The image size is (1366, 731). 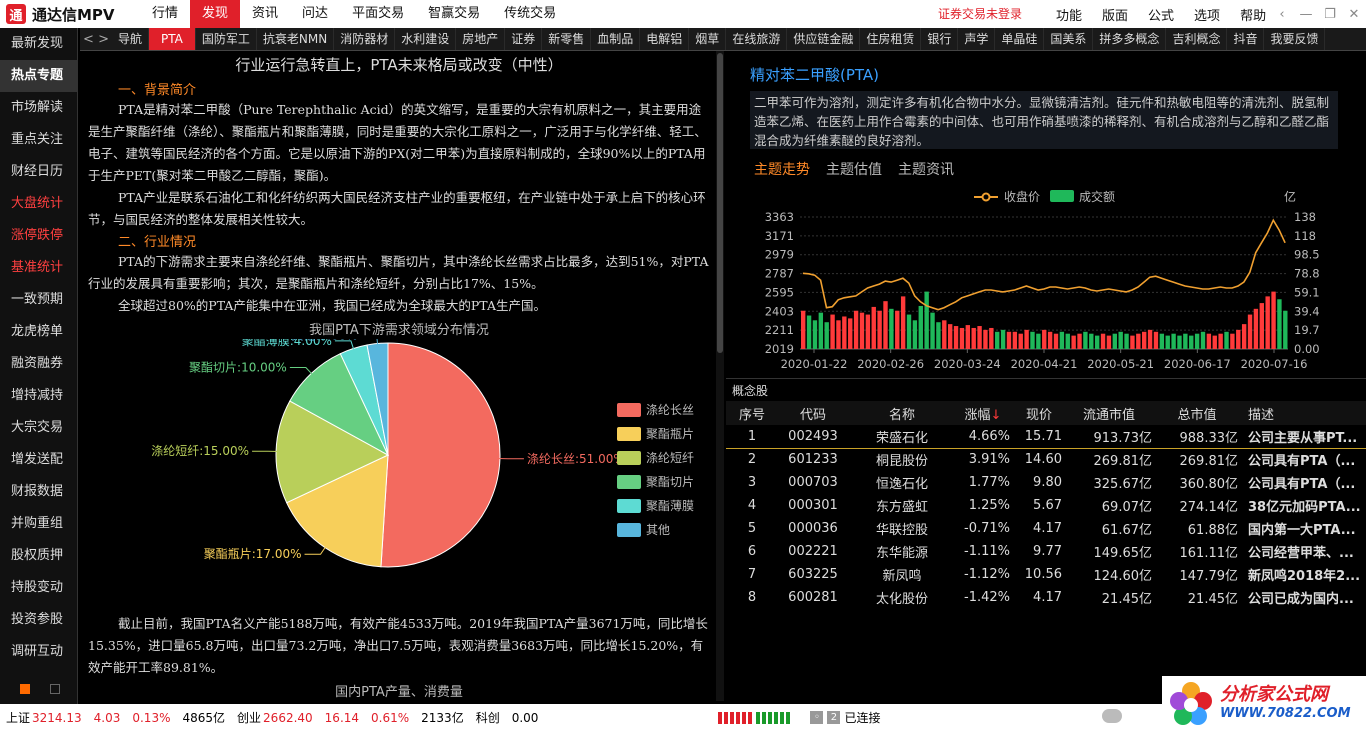 What do you see at coordinates (670, 410) in the screenshot?
I see `pie-legend-label-0: 涤纶长丝` at bounding box center [670, 410].